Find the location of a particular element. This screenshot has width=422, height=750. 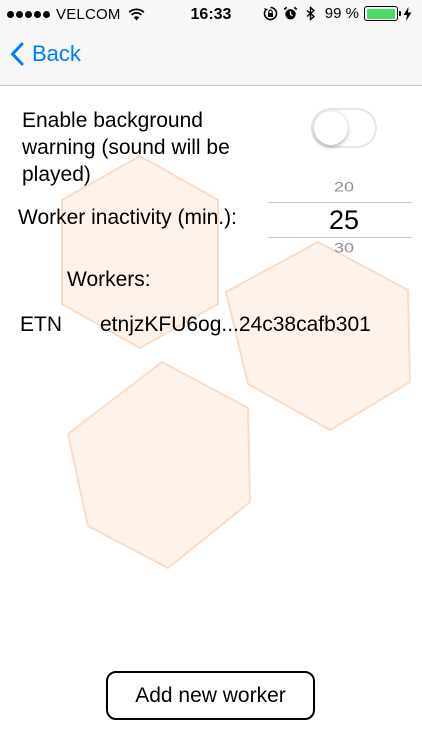

status-bar: VELCOM 16:33 99 % is located at coordinates (211, 15).